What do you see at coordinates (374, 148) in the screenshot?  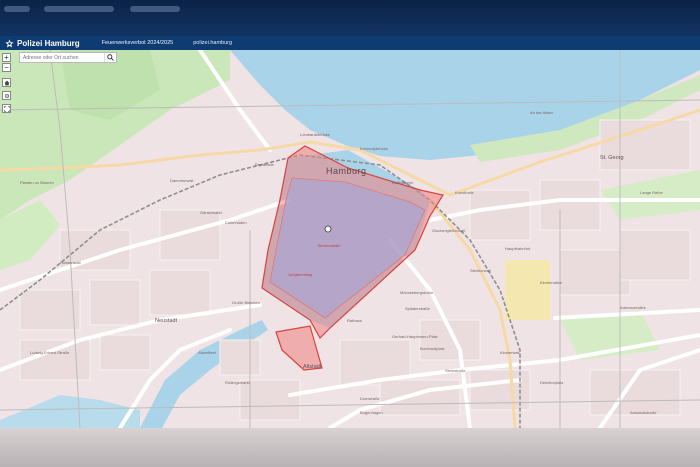 I see `label-kennedybrucke: Kennedybrücke` at bounding box center [374, 148].